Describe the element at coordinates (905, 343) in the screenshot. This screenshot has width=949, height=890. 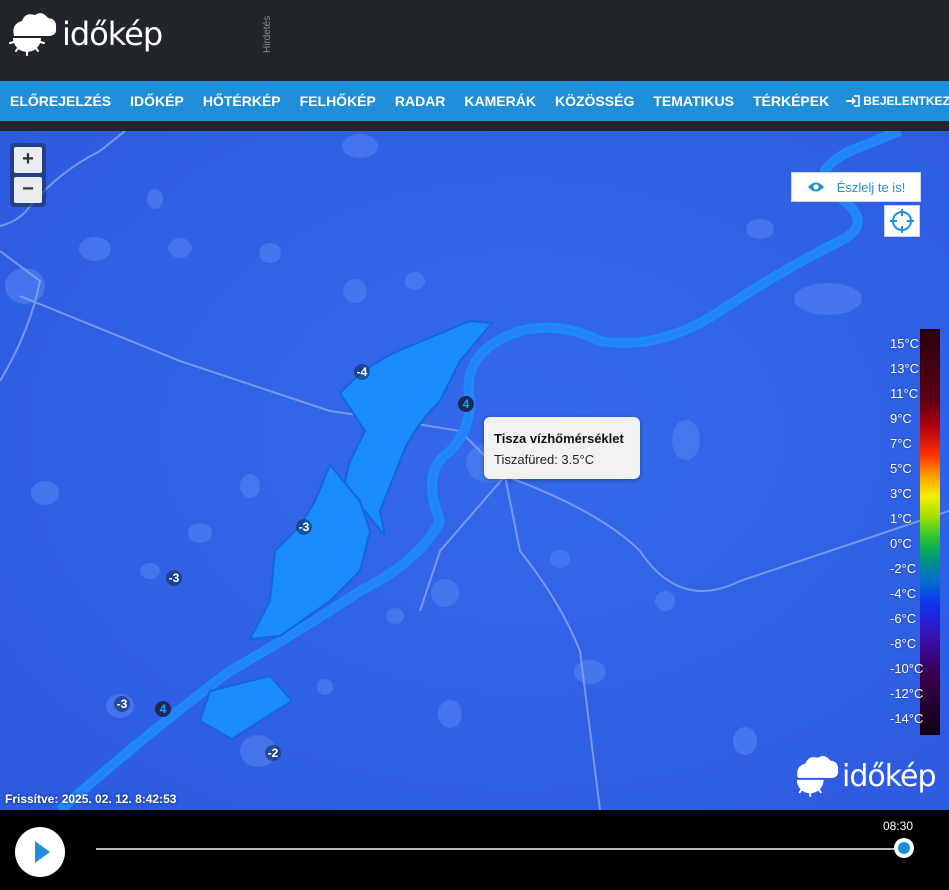
I see `legend-label: 15°C` at that location.